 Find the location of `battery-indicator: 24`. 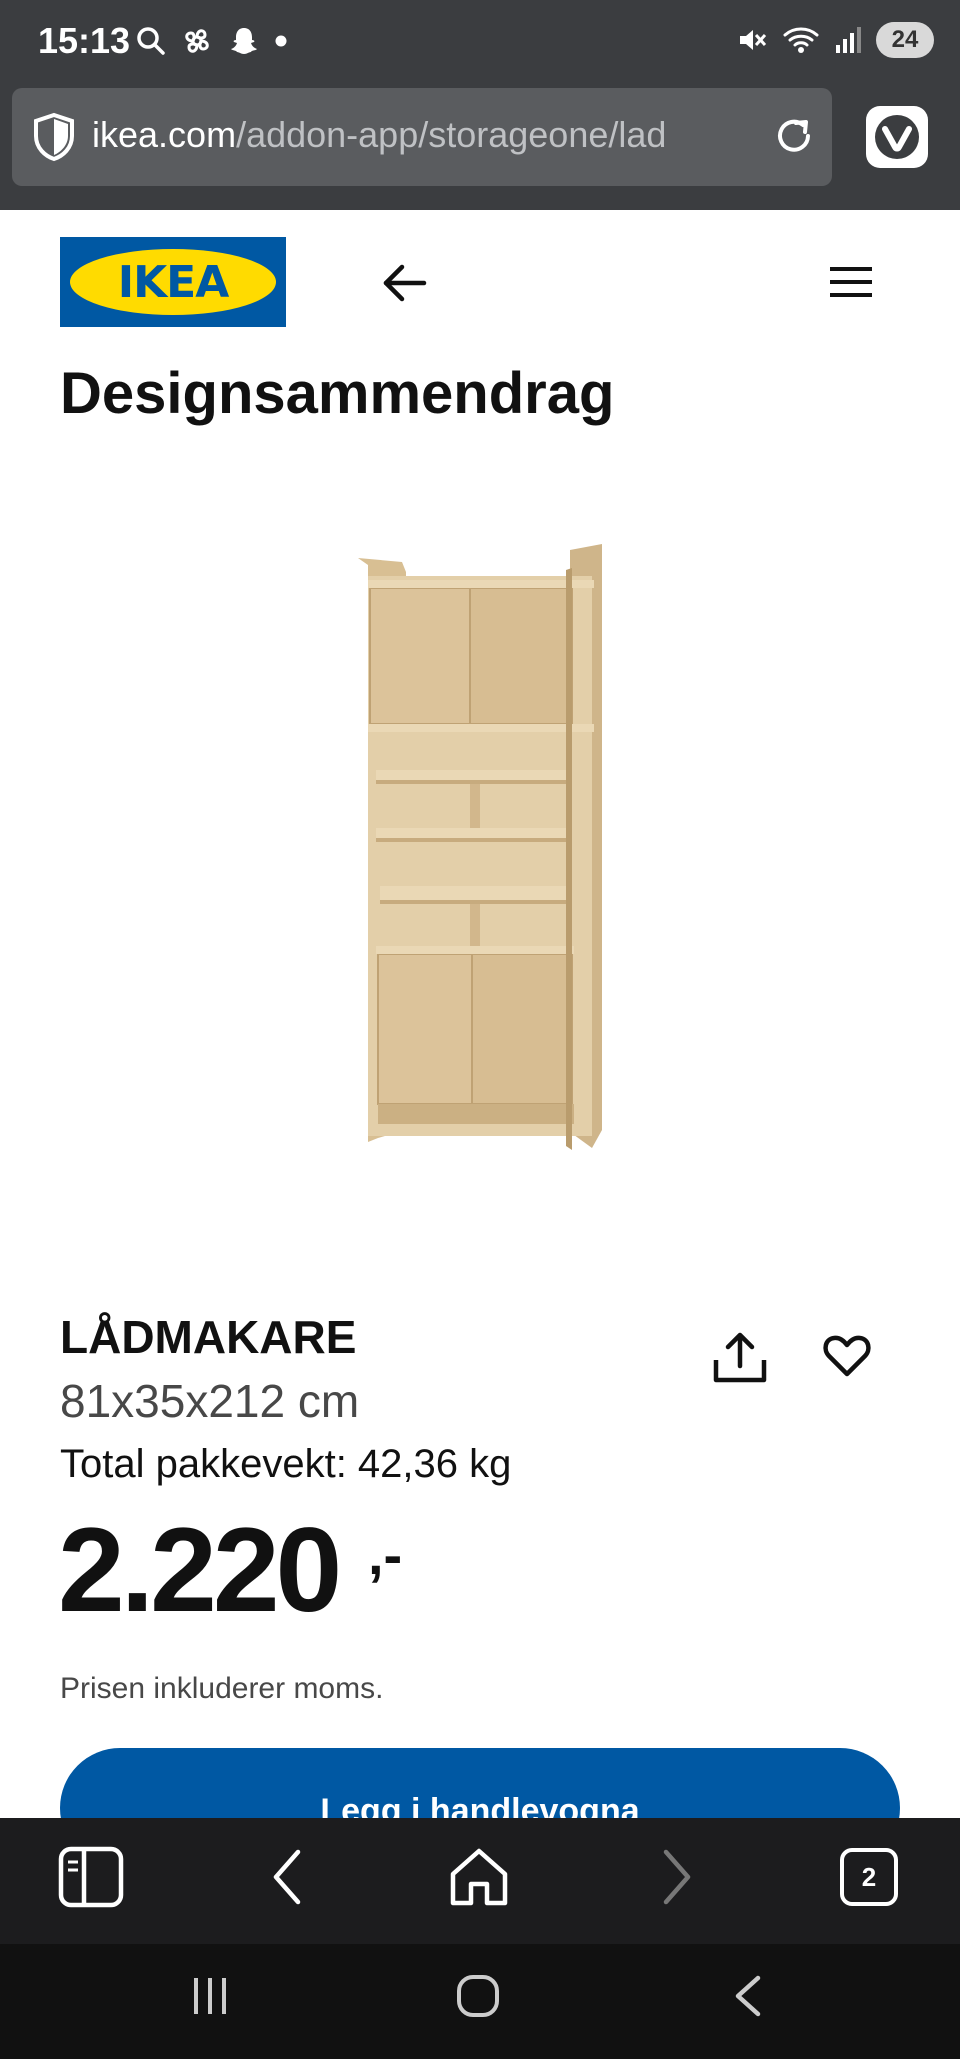

battery-indicator: 24 is located at coordinates (905, 40).